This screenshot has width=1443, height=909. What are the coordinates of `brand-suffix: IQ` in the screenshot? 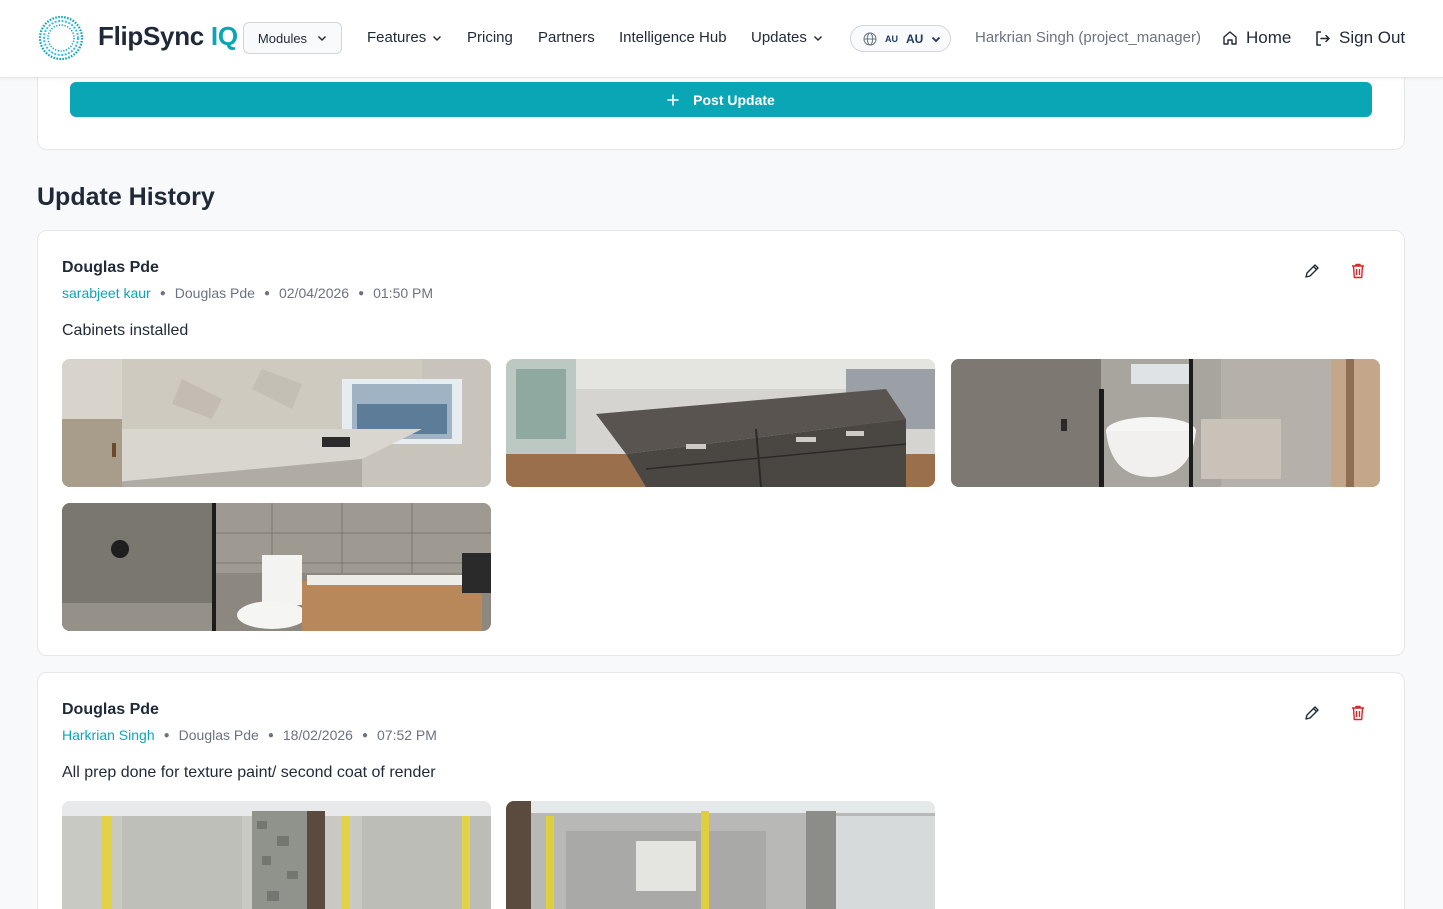 It's located at (224, 36).